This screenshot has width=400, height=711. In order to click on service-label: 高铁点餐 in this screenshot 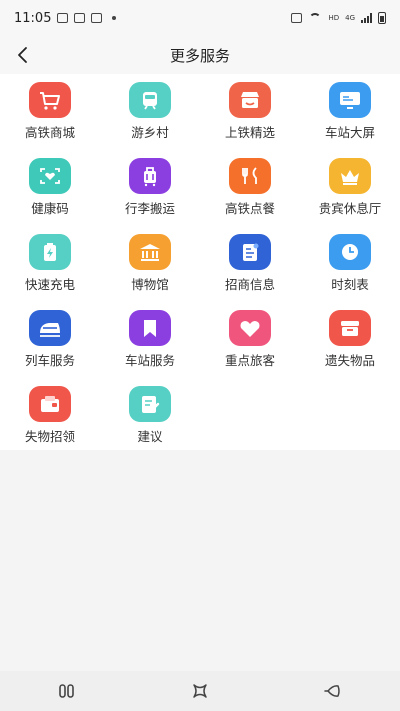, I will do `click(249, 208)`.